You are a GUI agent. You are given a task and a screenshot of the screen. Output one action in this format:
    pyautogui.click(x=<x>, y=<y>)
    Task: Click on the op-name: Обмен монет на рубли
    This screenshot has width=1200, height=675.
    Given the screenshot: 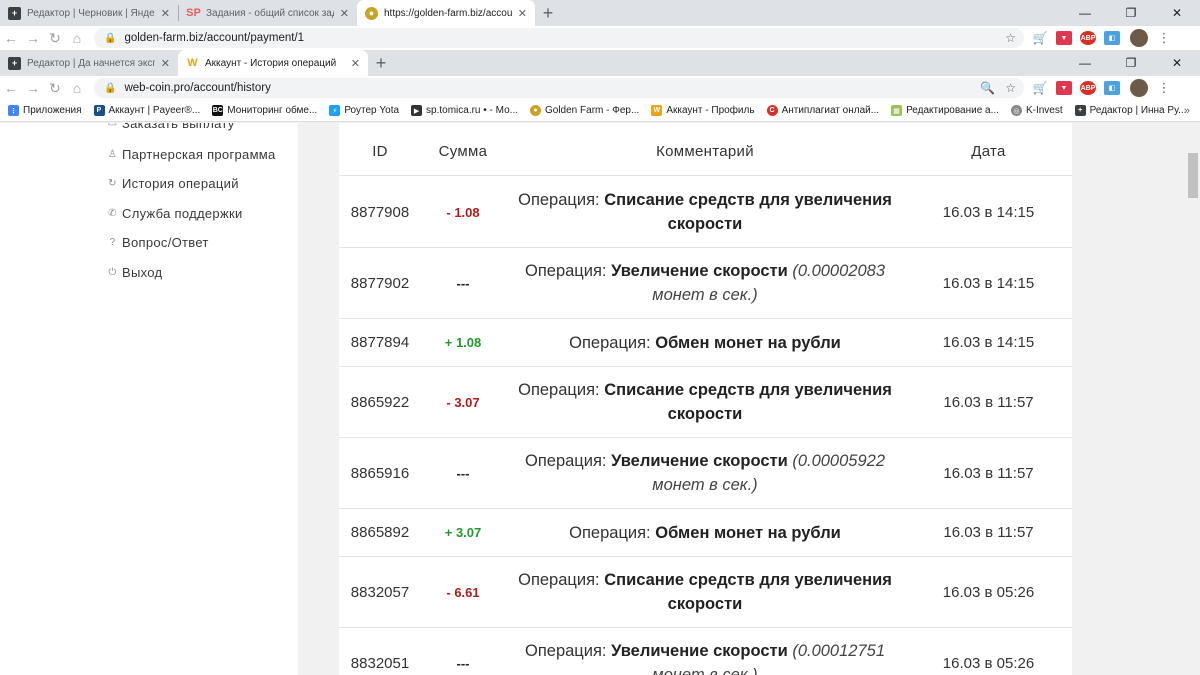 What is the action you would take?
    pyautogui.click(x=748, y=342)
    